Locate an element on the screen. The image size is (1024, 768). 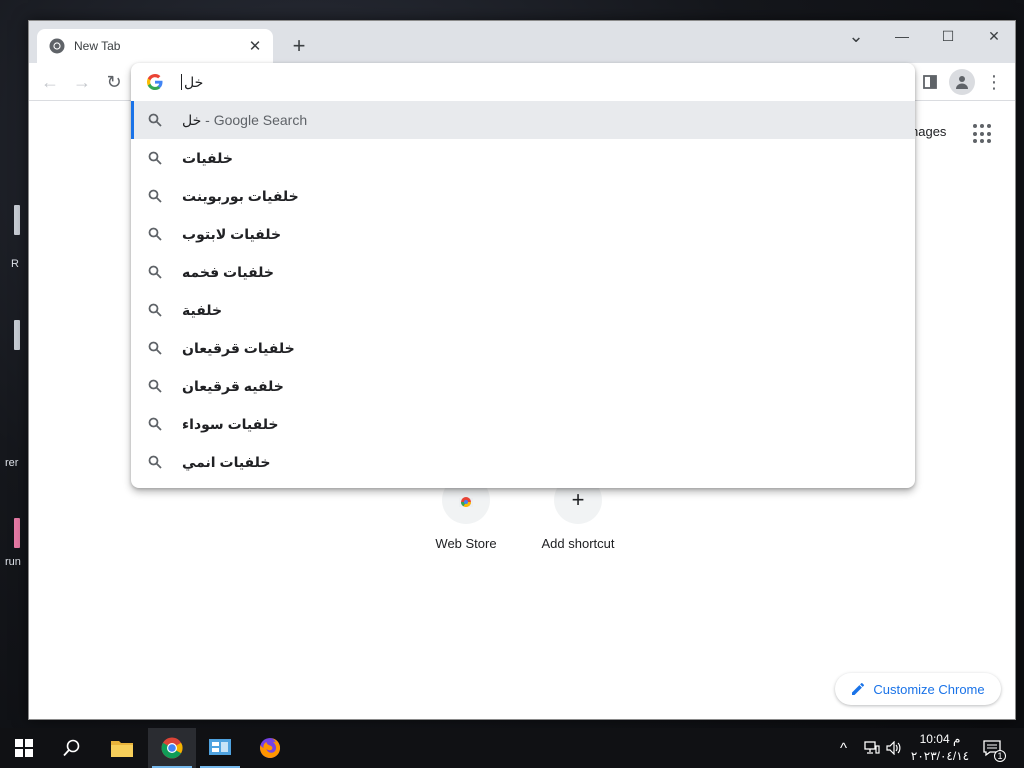
folder-icon is located at coordinates (122, 749).